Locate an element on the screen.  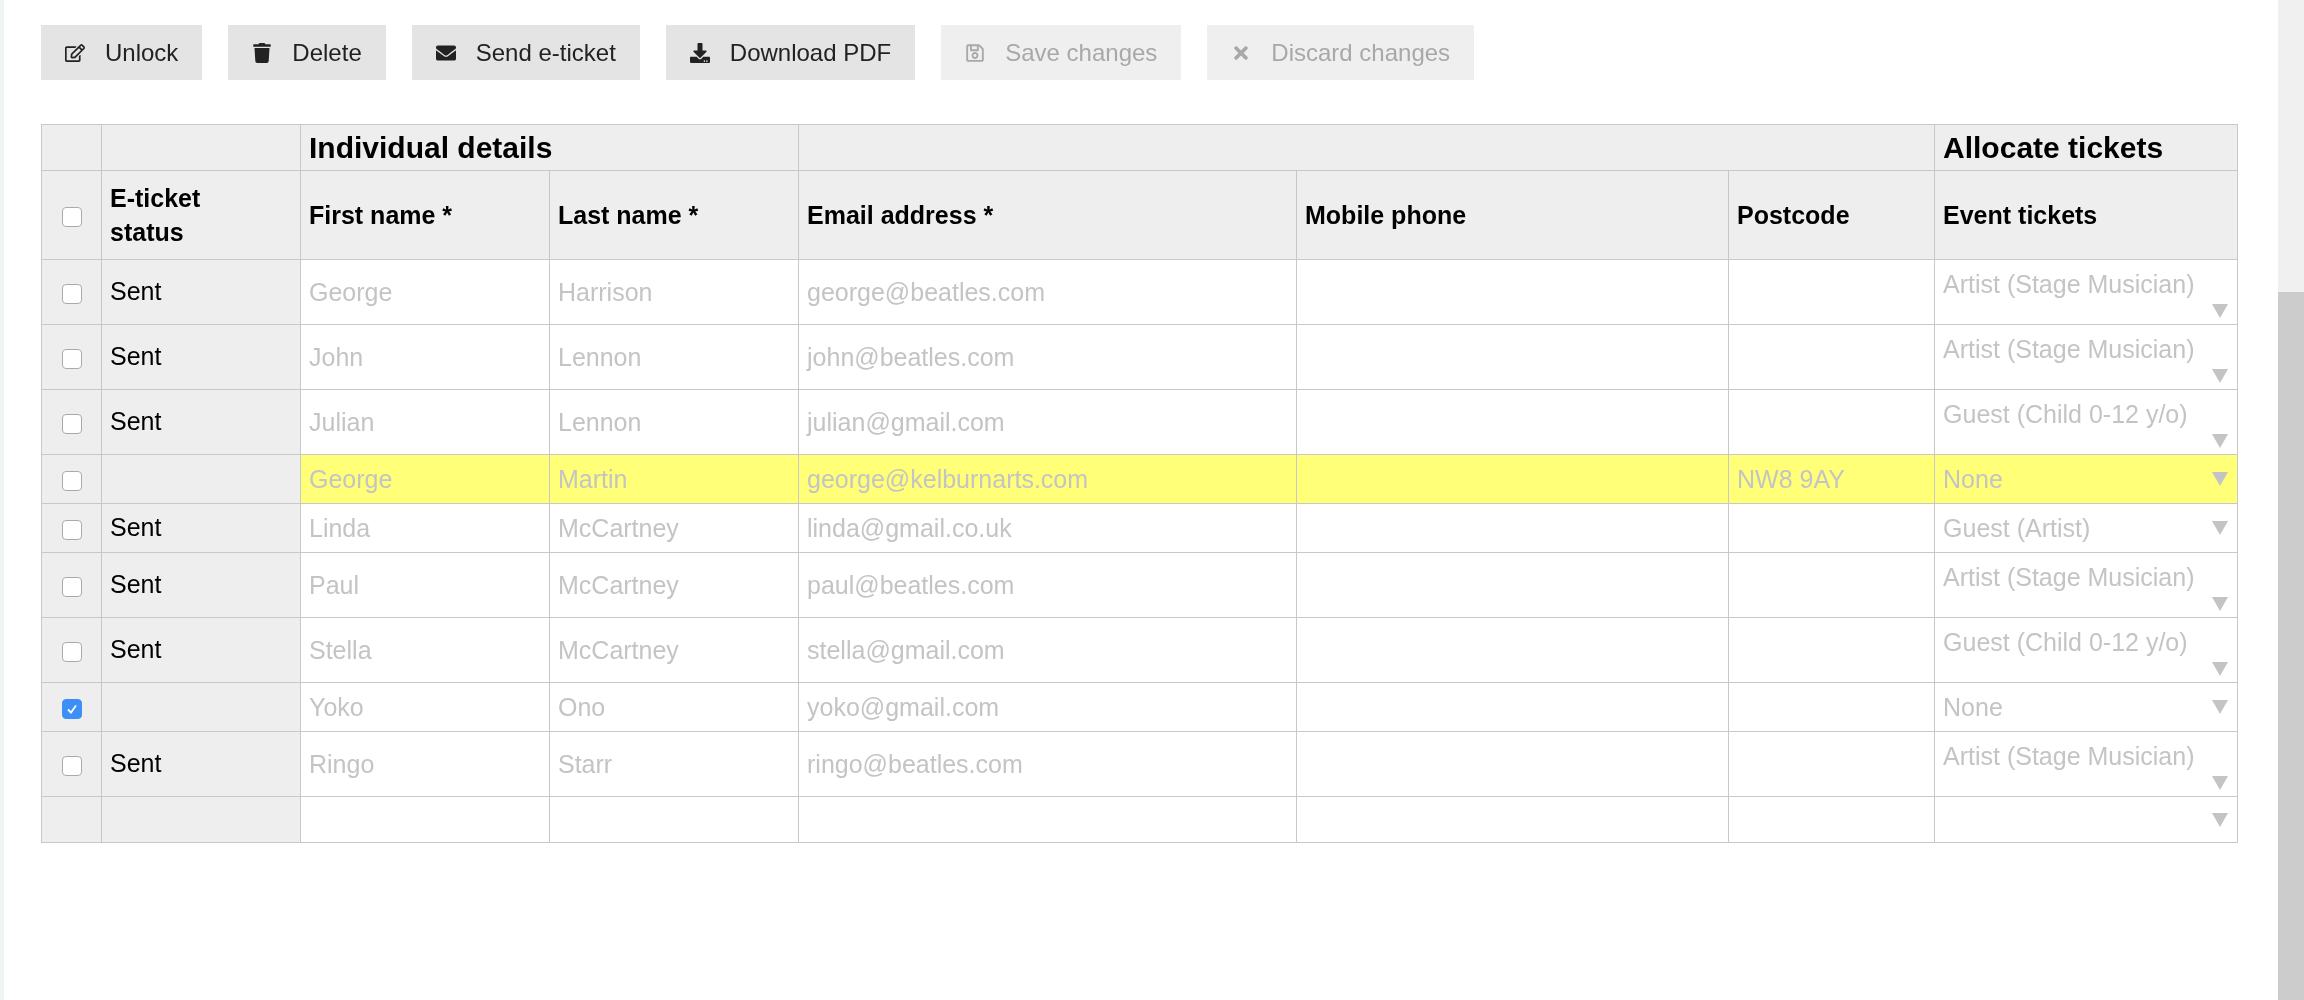
checkmark-icon is located at coordinates (71, 708).